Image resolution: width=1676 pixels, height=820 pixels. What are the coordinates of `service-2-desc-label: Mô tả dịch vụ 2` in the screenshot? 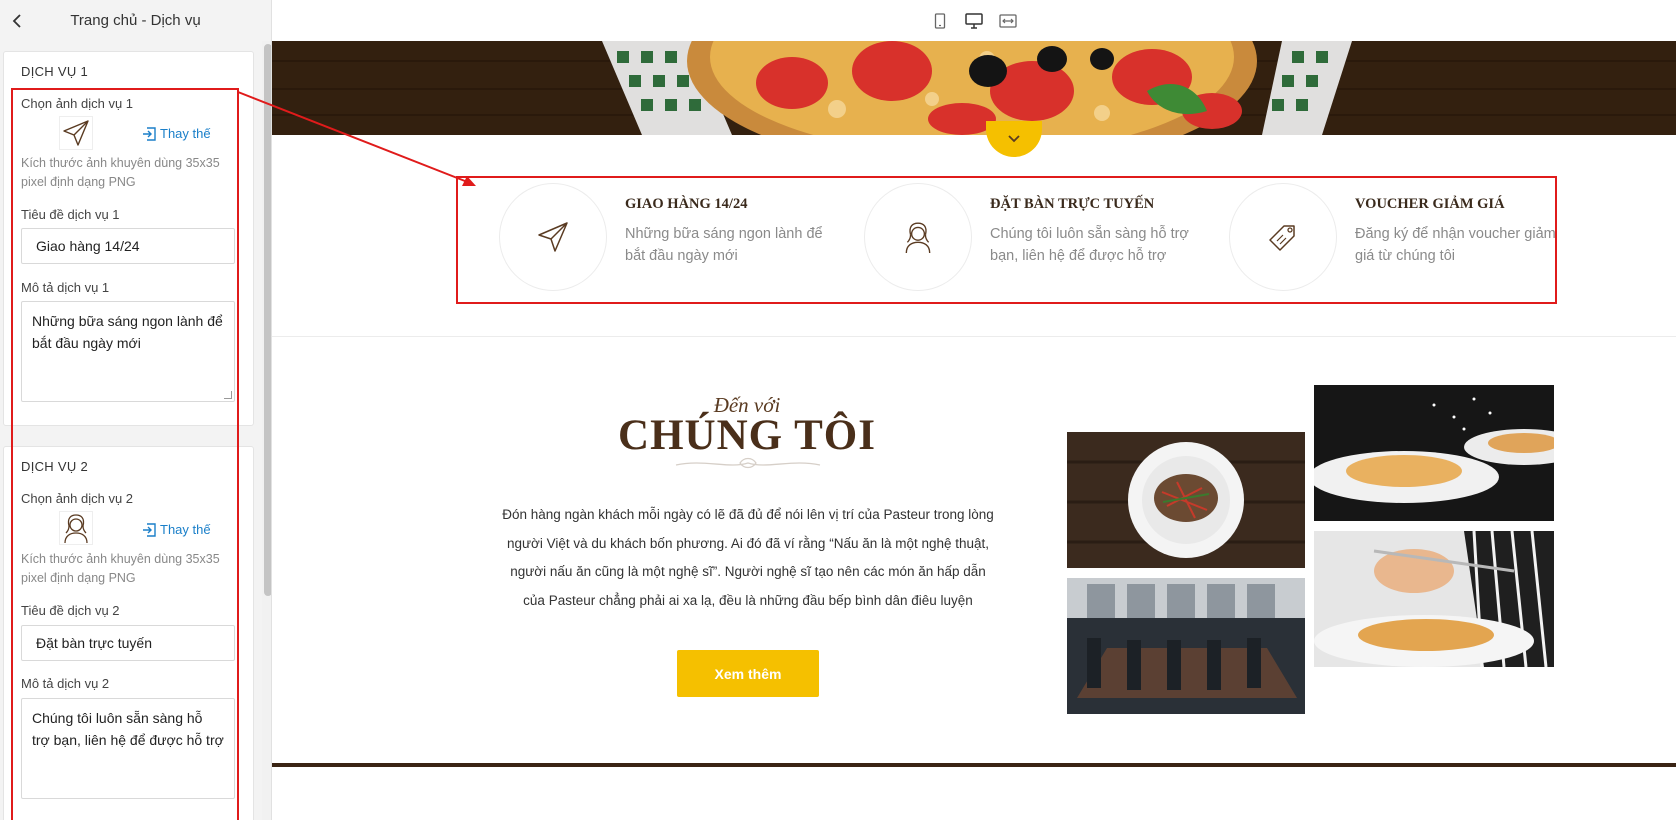 It's located at (65, 683).